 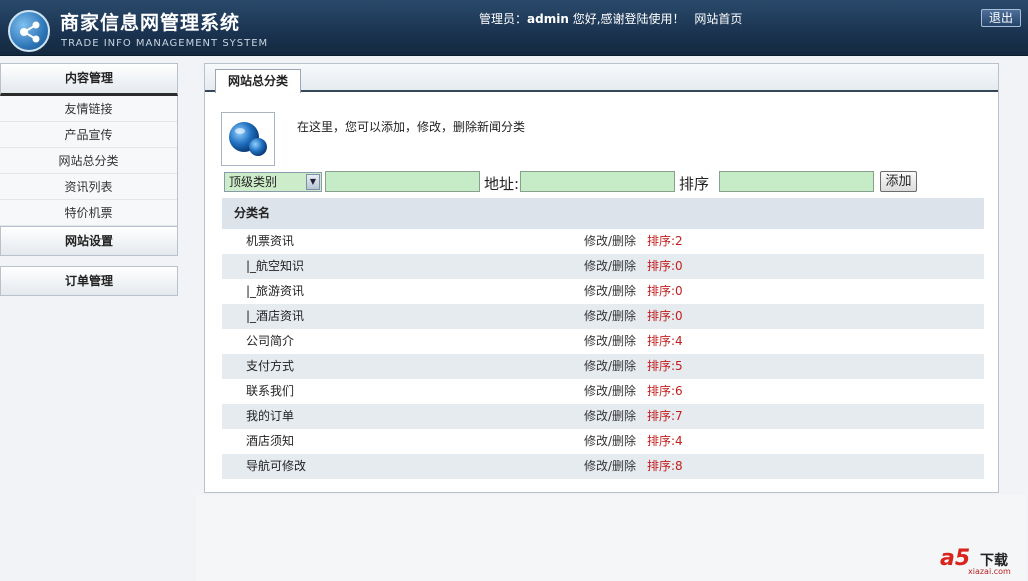 I want to click on table-row: 公司简介 修改/删除 排序:4, so click(x=603, y=341).